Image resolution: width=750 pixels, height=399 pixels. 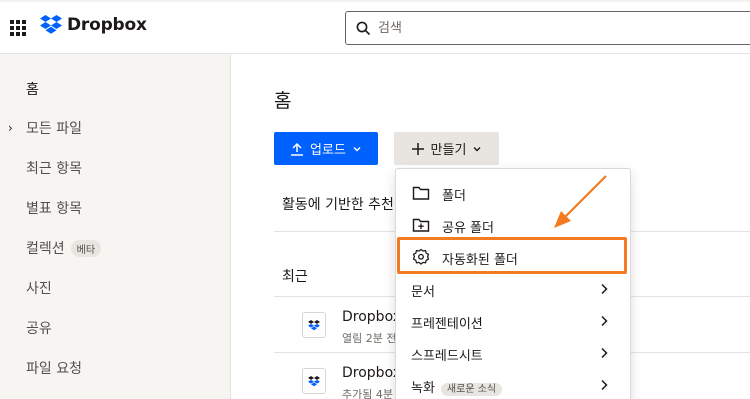 What do you see at coordinates (514, 384) in the screenshot?
I see `menu-item-recording: 녹화 새로운 소식` at bounding box center [514, 384].